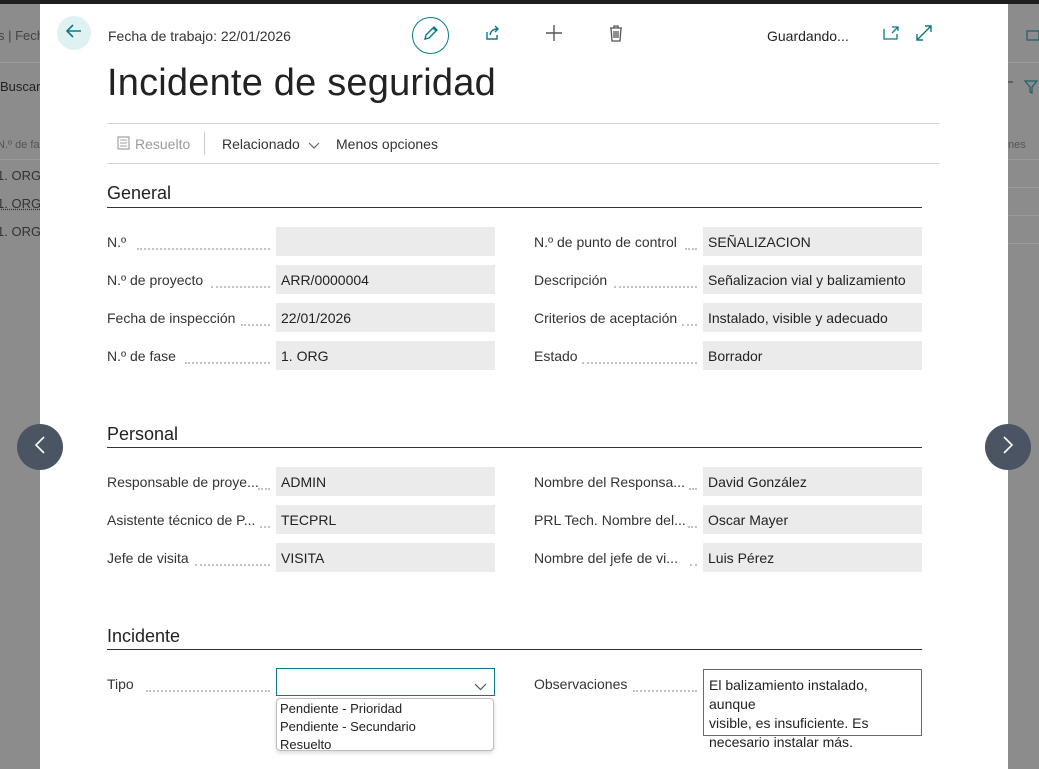  I want to click on edit-button, so click(430, 35).